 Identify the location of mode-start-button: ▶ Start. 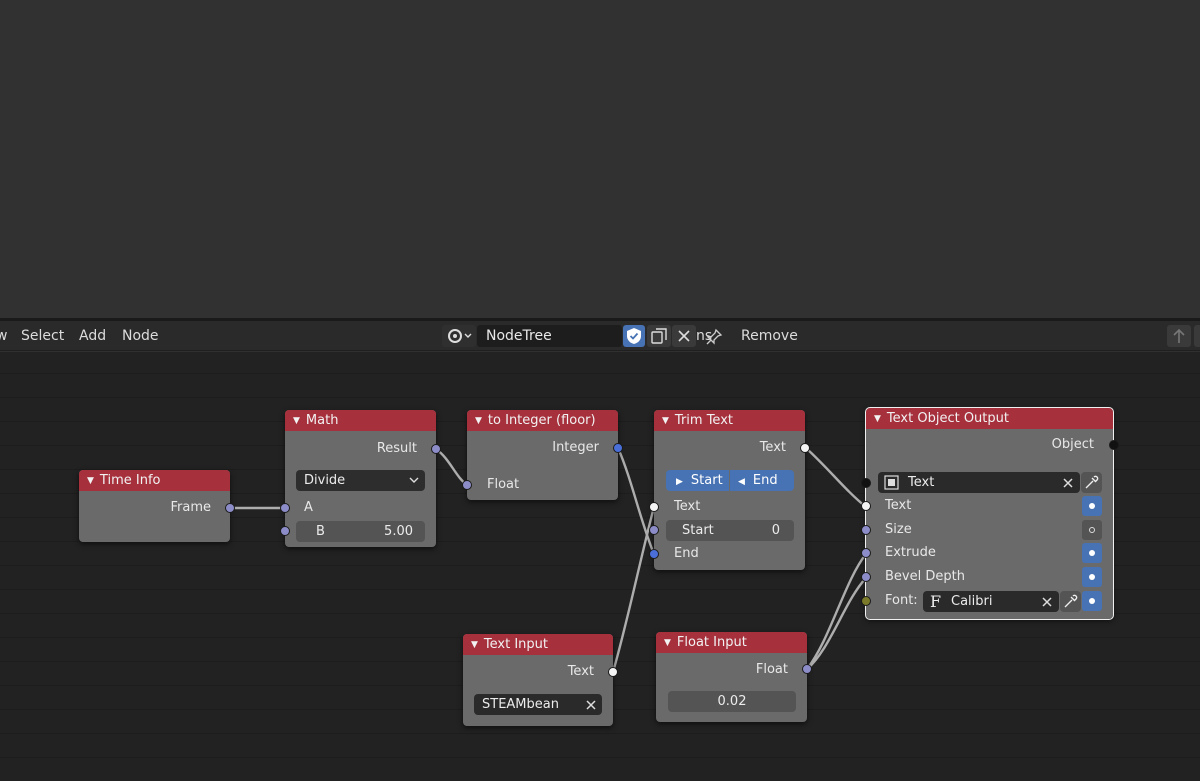
(697, 480).